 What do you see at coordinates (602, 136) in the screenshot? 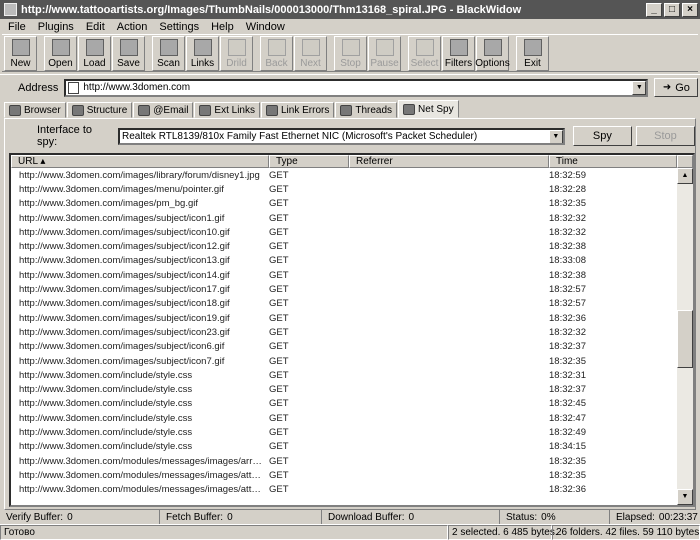
I see `spy-button: Spy` at bounding box center [602, 136].